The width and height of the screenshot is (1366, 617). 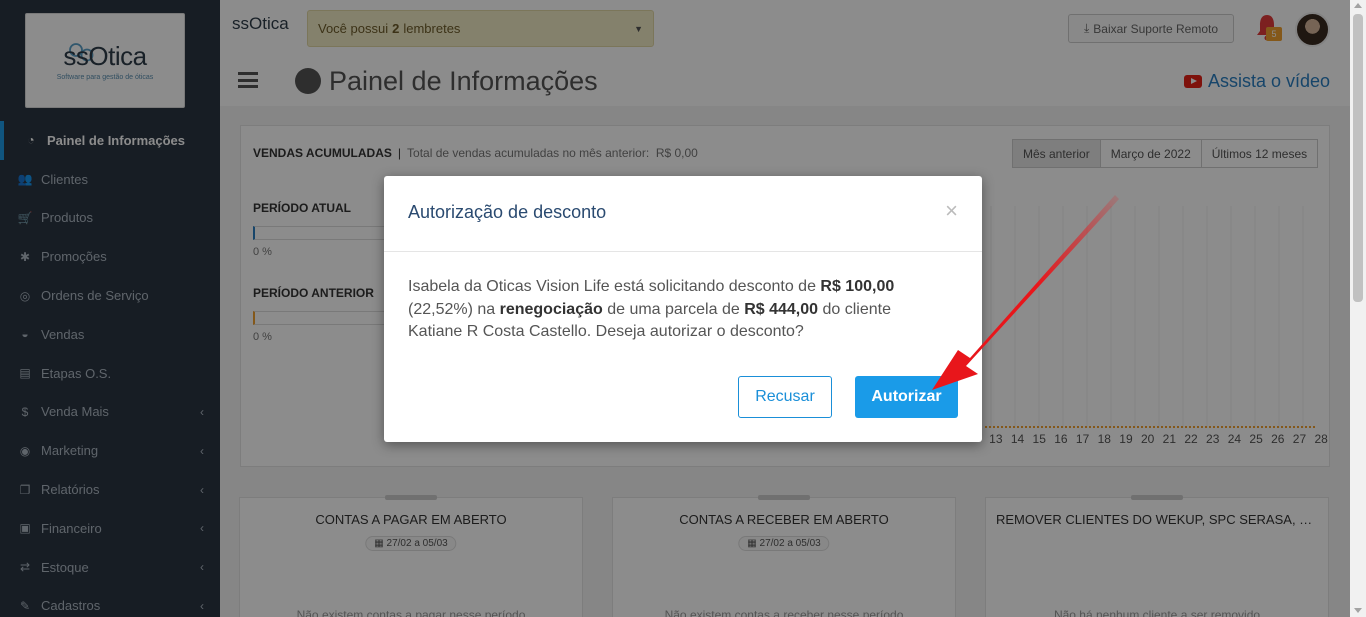 I want to click on installment-amount: R$ 444,00, so click(x=781, y=309).